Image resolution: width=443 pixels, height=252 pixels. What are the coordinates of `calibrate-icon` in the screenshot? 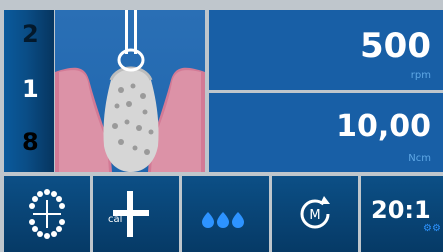 It's located at (131, 214).